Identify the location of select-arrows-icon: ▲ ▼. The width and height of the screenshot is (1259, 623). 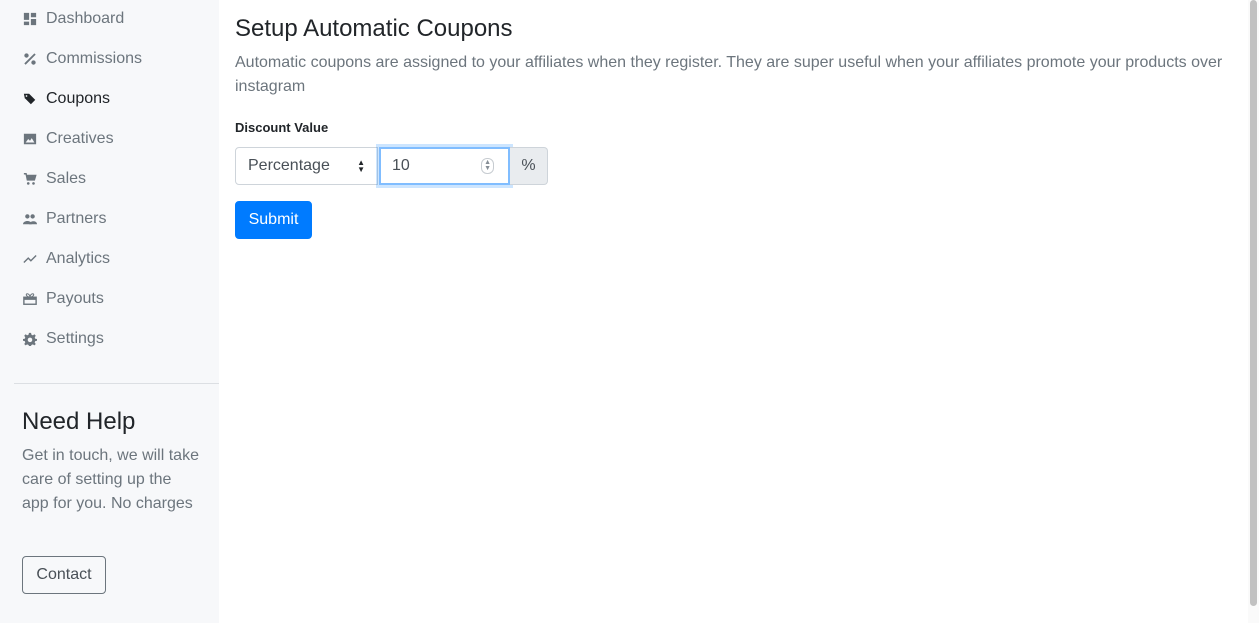
(361, 166).